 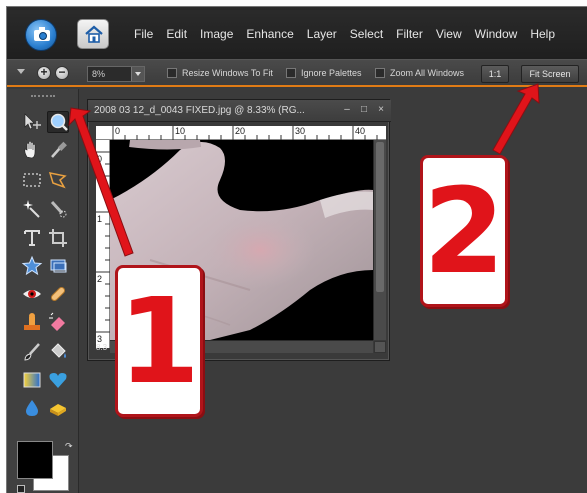 What do you see at coordinates (159, 341) in the screenshot?
I see `callout-1: 1` at bounding box center [159, 341].